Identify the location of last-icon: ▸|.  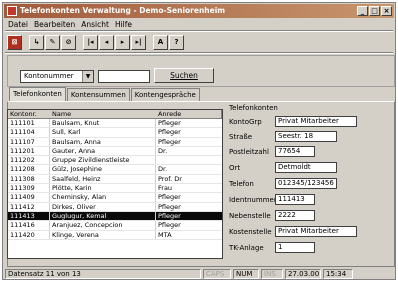
(138, 42).